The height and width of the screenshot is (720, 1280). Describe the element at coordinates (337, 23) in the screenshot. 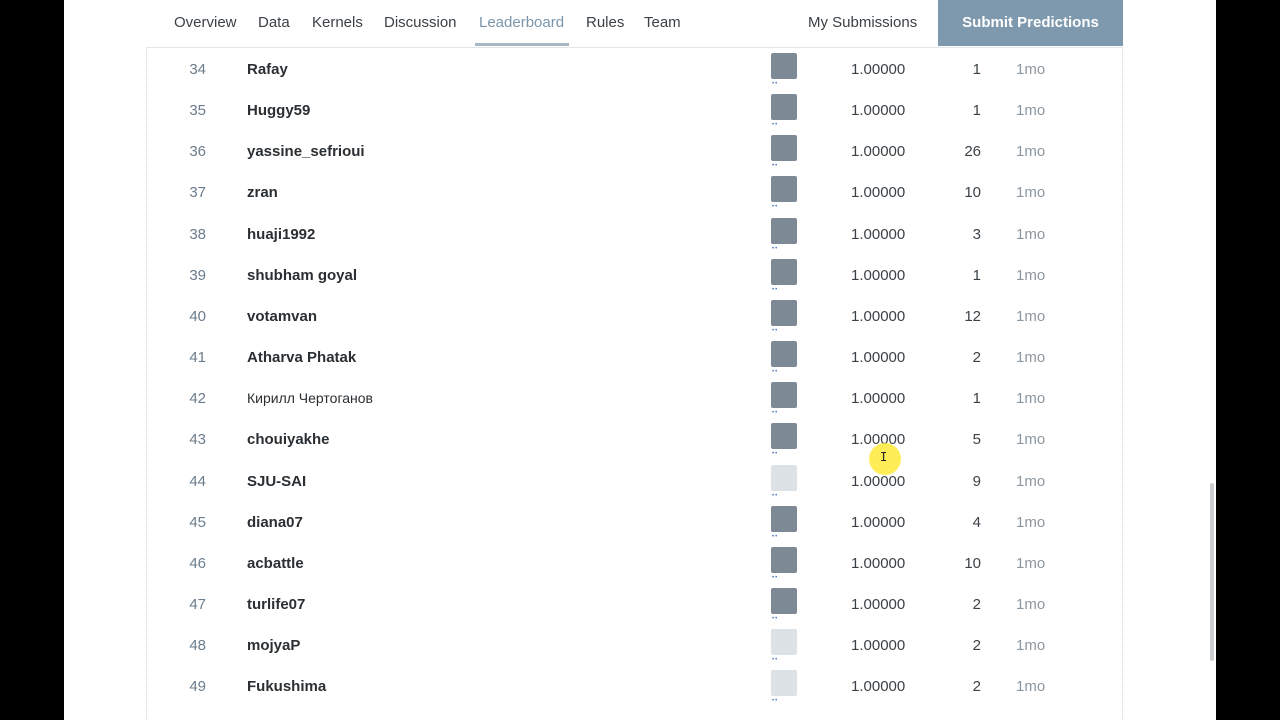

I see `tab-kernels: Kernels` at that location.